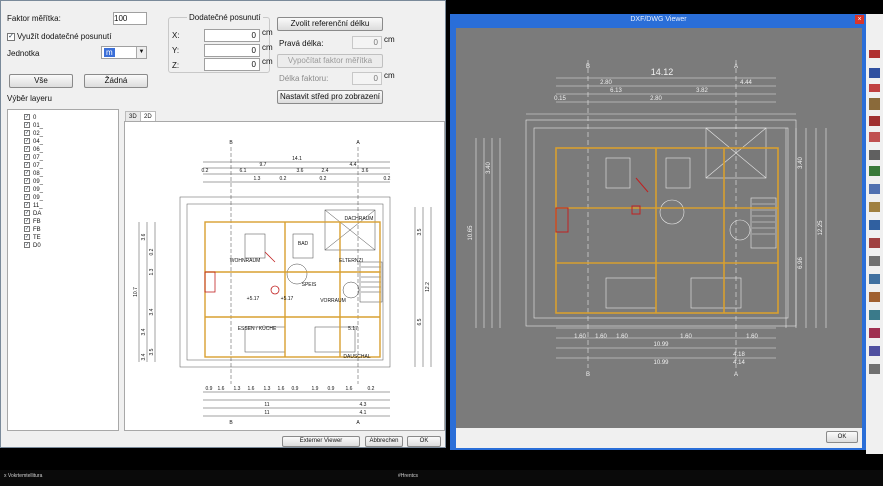  Describe the element at coordinates (38, 150) in the screenshot. I see `layer-label: 06_` at that location.